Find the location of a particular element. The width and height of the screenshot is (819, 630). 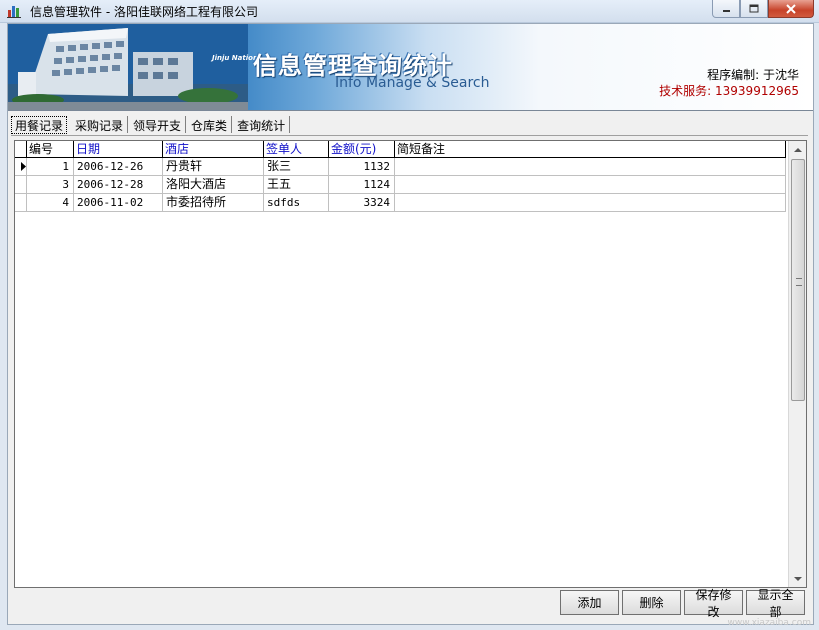

table-row: 1 2006-12-26 丹贵轩 张三 1132 is located at coordinates (400, 167).